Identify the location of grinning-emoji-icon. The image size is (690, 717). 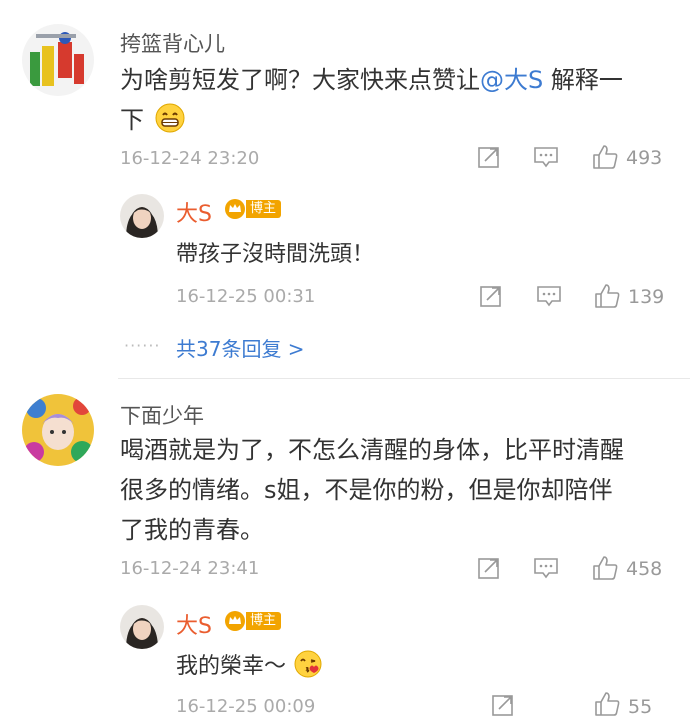
(170, 124).